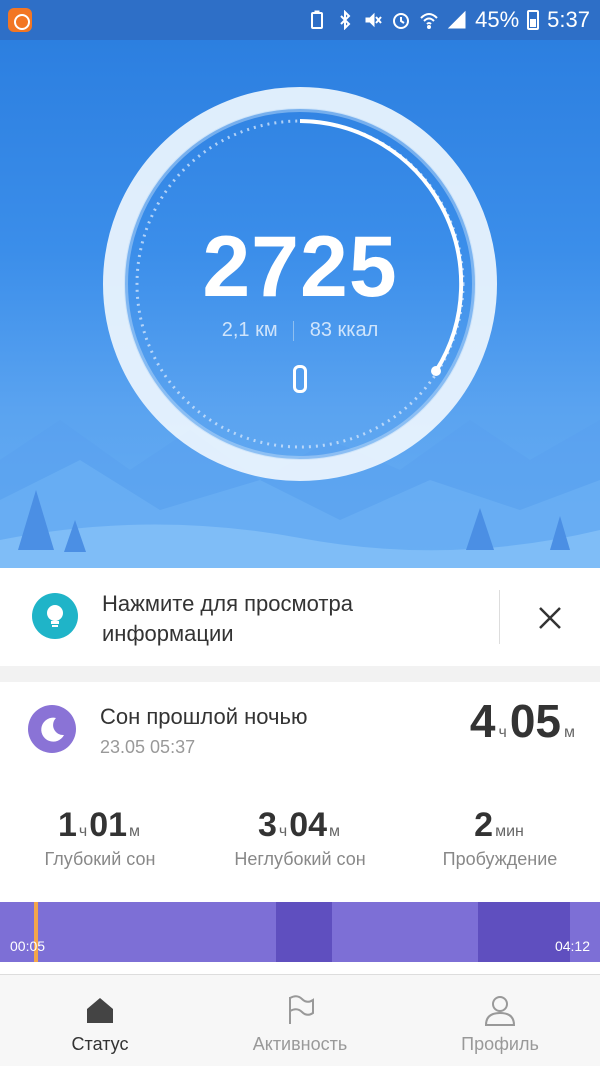 The image size is (600, 1066). Describe the element at coordinates (429, 20) in the screenshot. I see `wifi-icon` at that location.